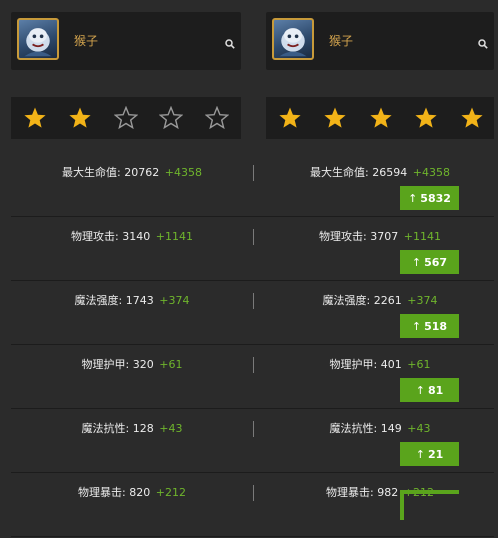  I want to click on stat-increase-value: 81, so click(435, 390).